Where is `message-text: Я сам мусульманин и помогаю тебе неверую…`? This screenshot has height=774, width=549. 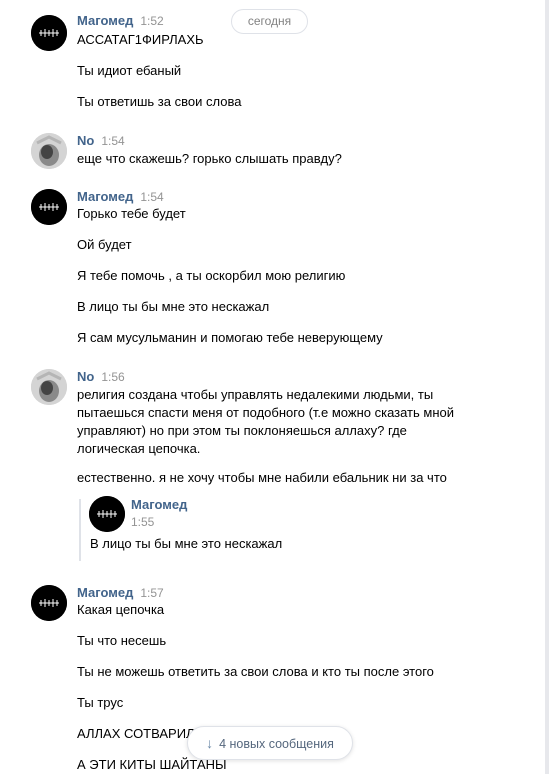 message-text: Я сам мусульманин и помогаю тебе неверую… is located at coordinates (230, 337).